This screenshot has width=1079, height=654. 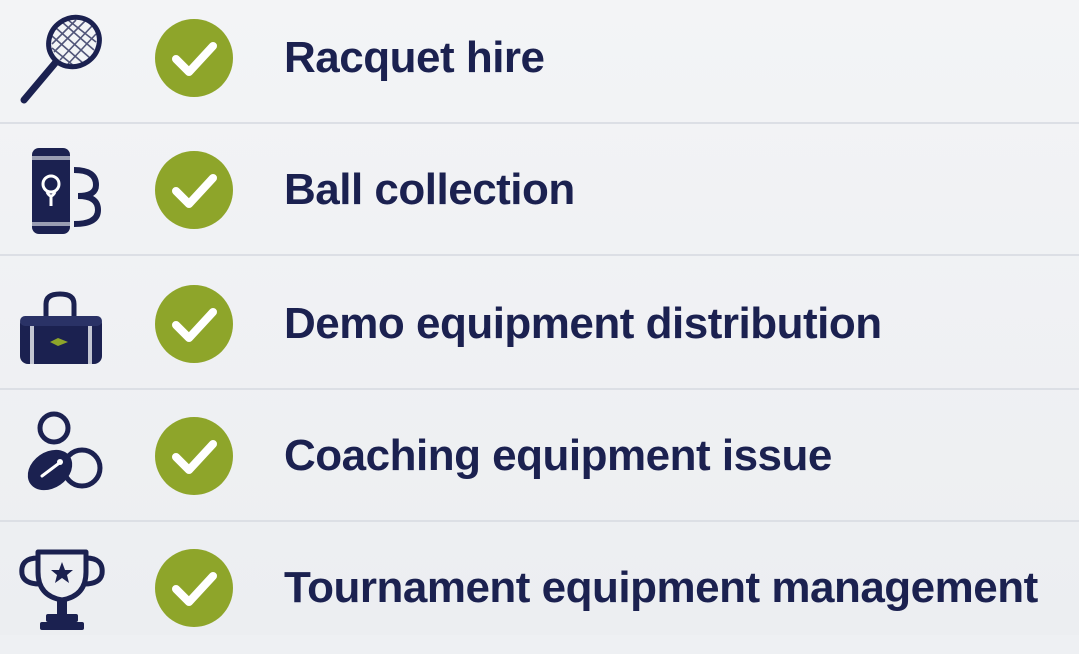 What do you see at coordinates (661, 587) in the screenshot?
I see `item-label: Tournament equipment management` at bounding box center [661, 587].